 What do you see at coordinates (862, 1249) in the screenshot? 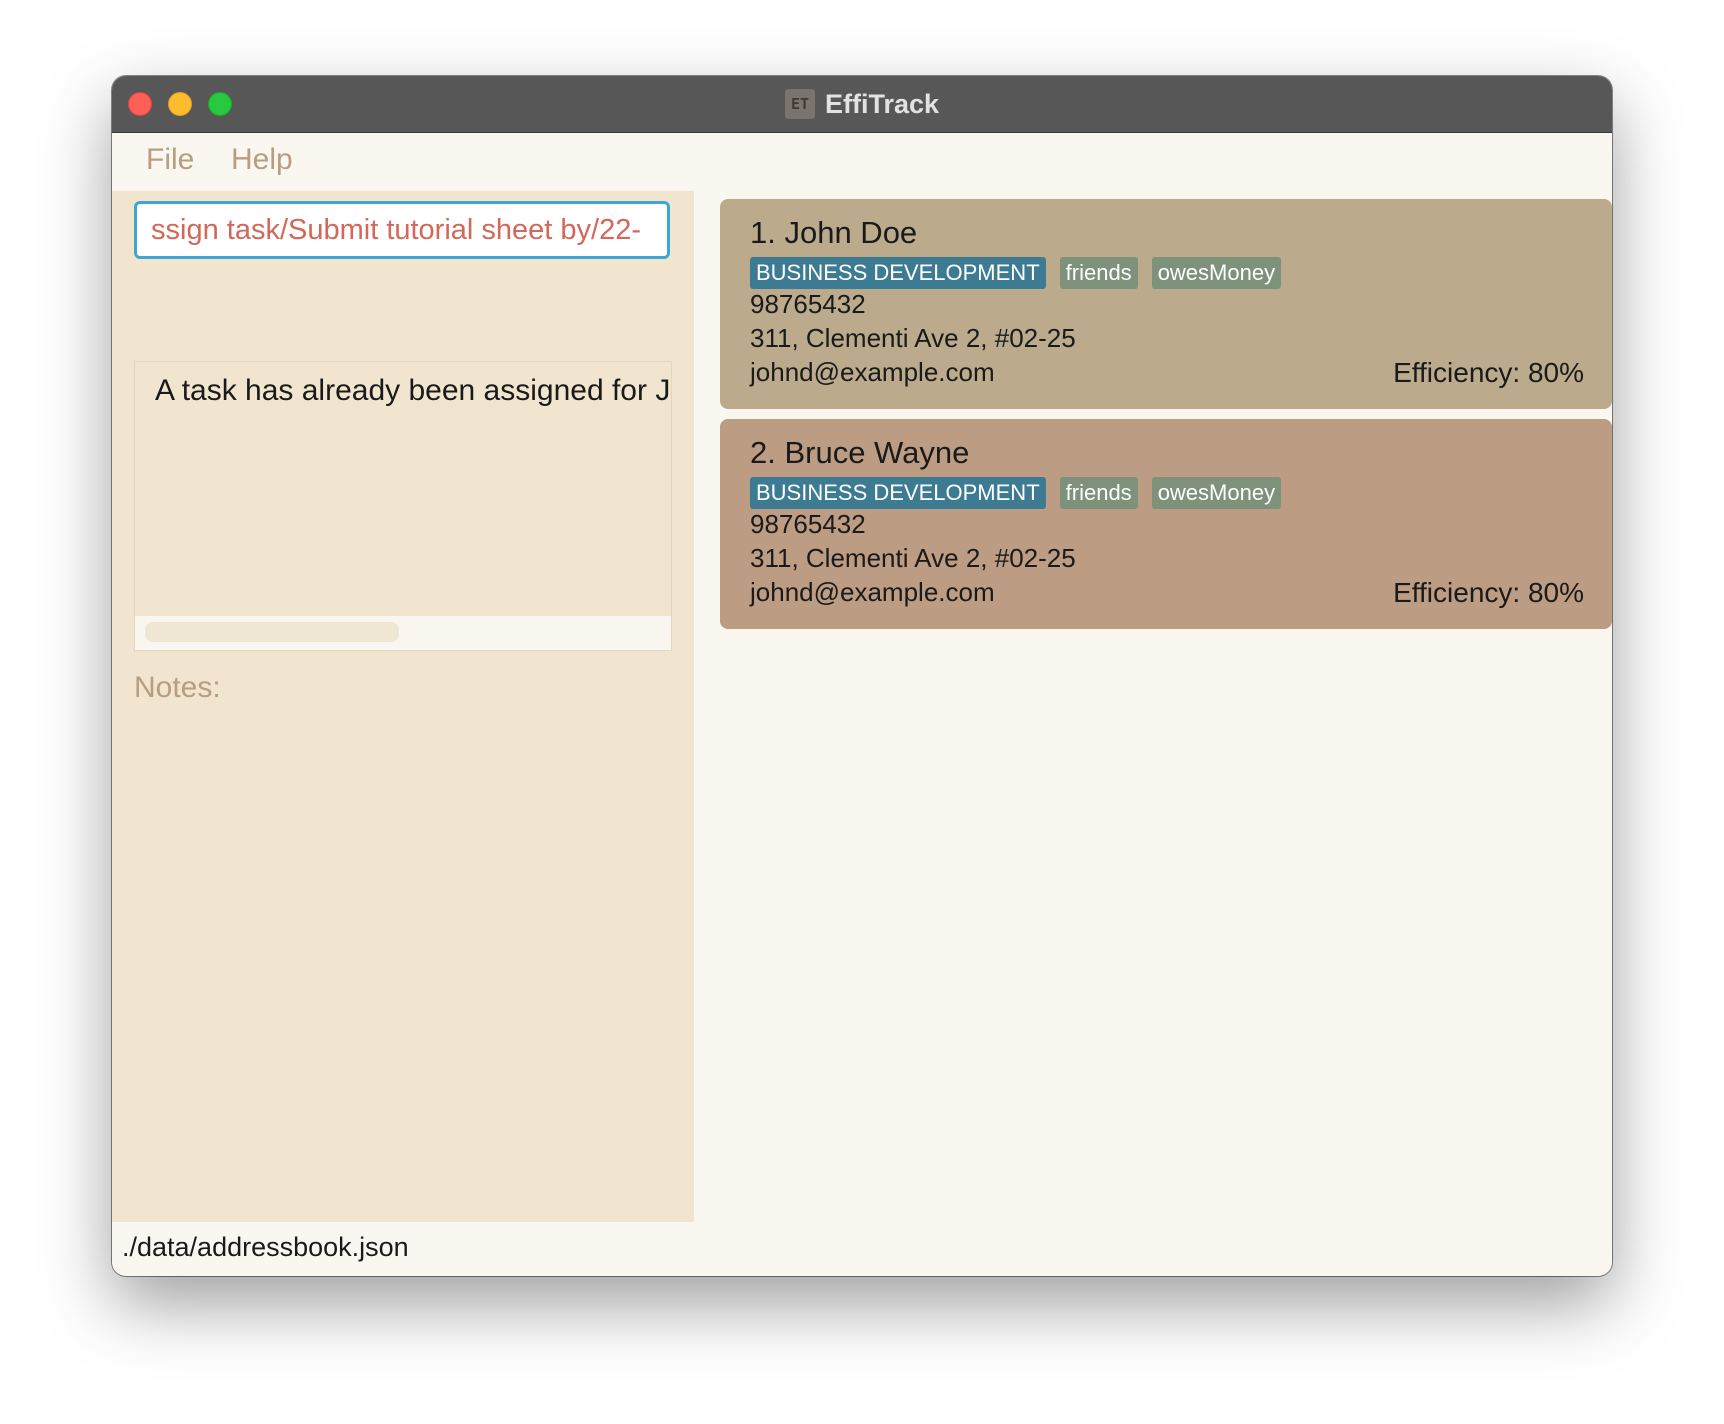
I see `status-bar: ./data/addressbook.json` at bounding box center [862, 1249].